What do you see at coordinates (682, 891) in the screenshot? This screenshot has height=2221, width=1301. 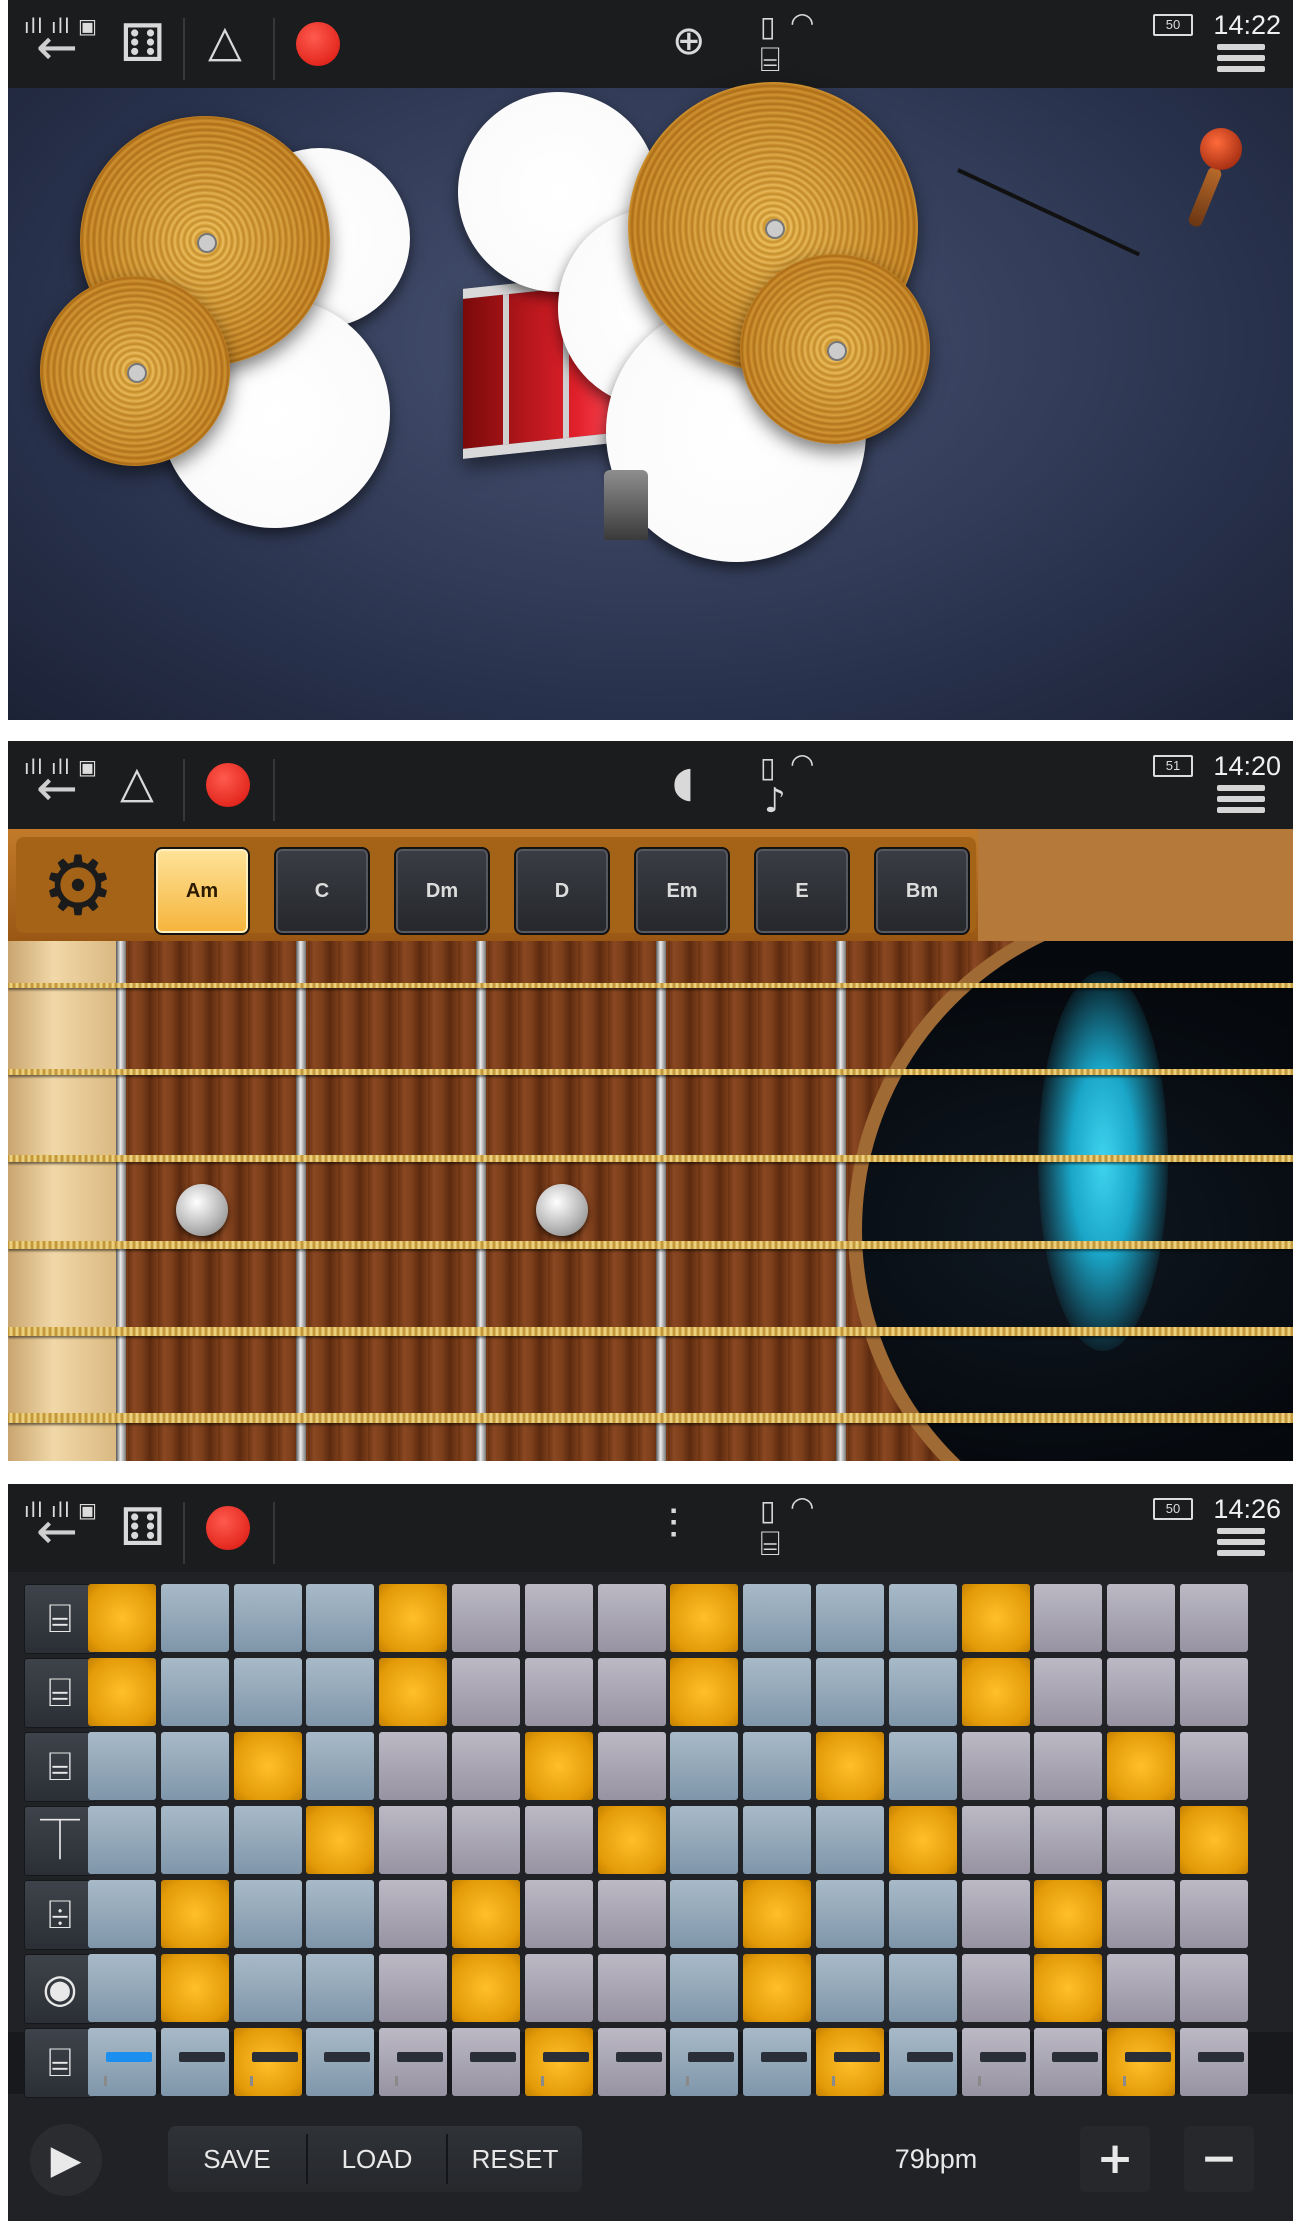 I see `chord-button-em: Em` at bounding box center [682, 891].